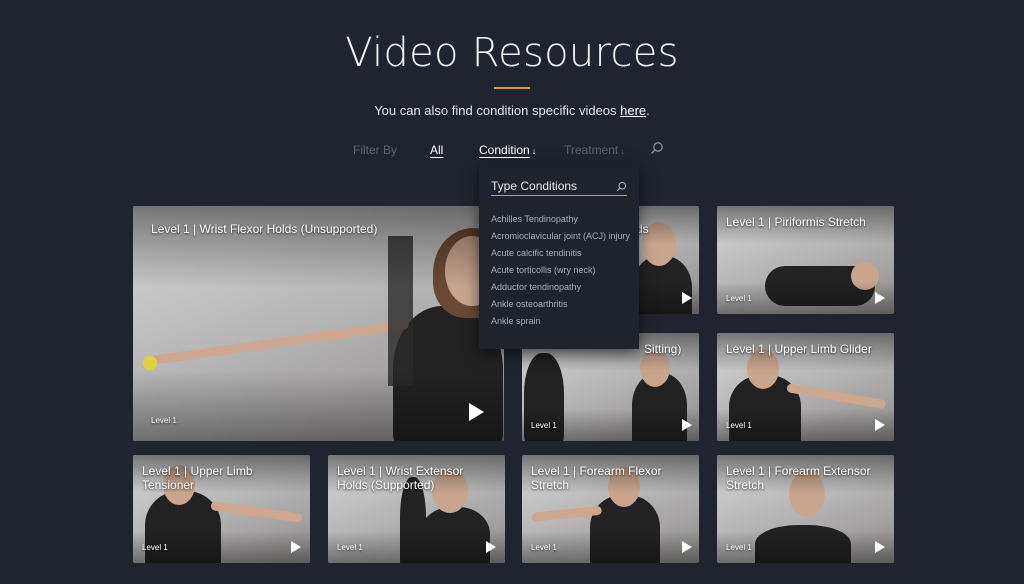 This screenshot has width=1024, height=584. Describe the element at coordinates (561, 304) in the screenshot. I see `condition-option: Ankle osteoarthritis` at that location.